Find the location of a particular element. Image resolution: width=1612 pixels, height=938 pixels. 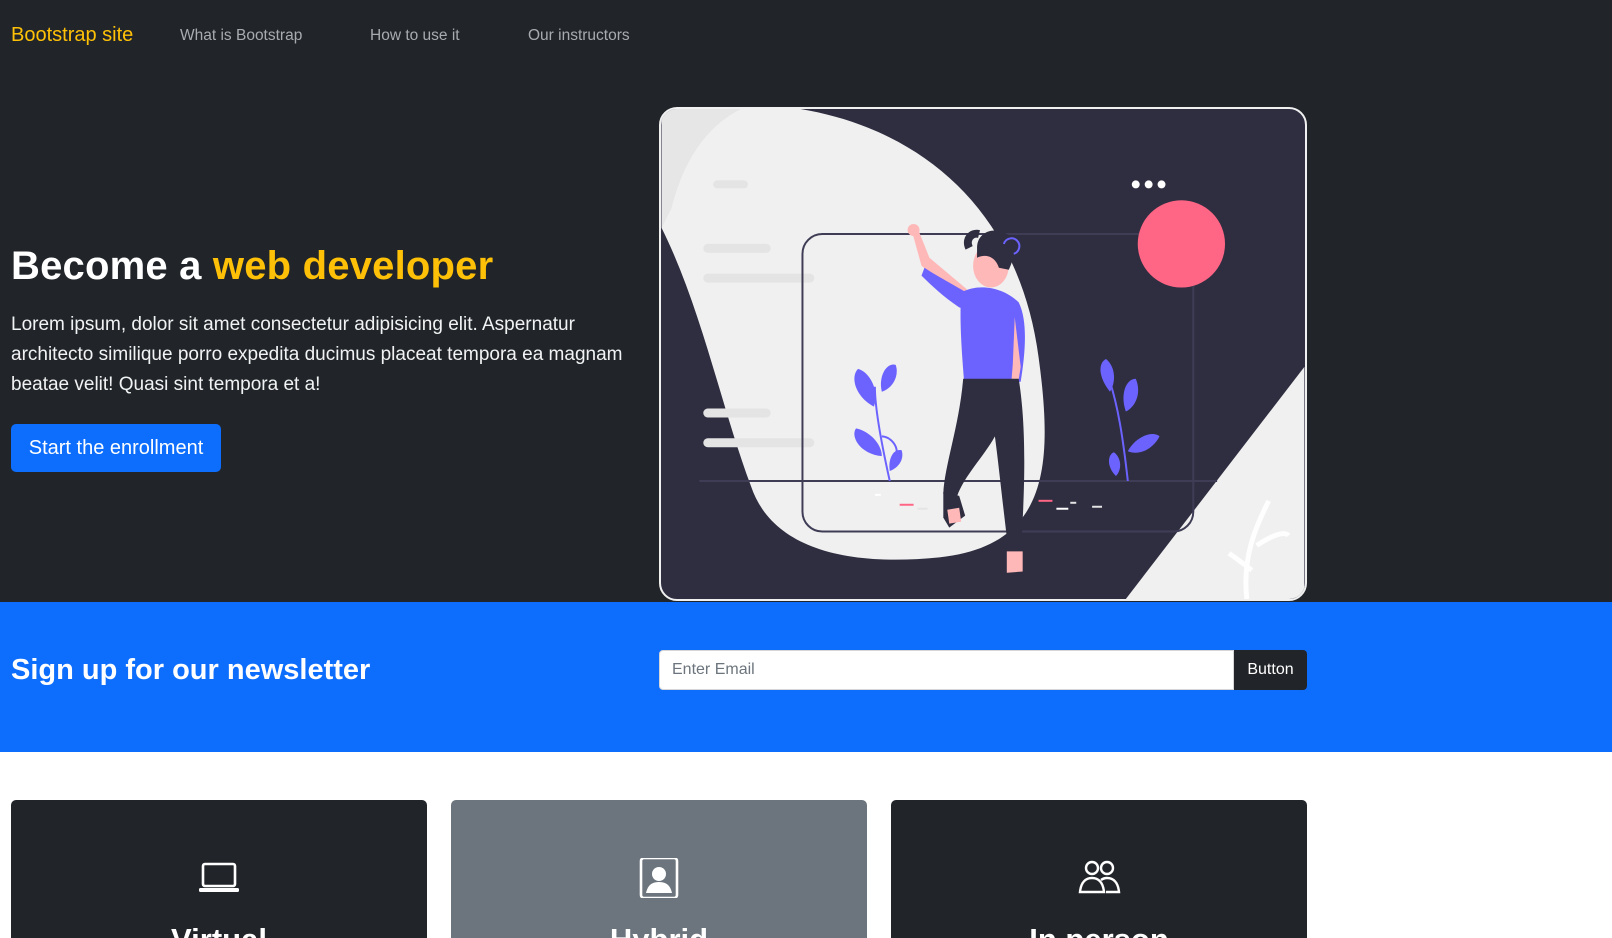

card-title-hybrid: Hybrid is located at coordinates (659, 930).